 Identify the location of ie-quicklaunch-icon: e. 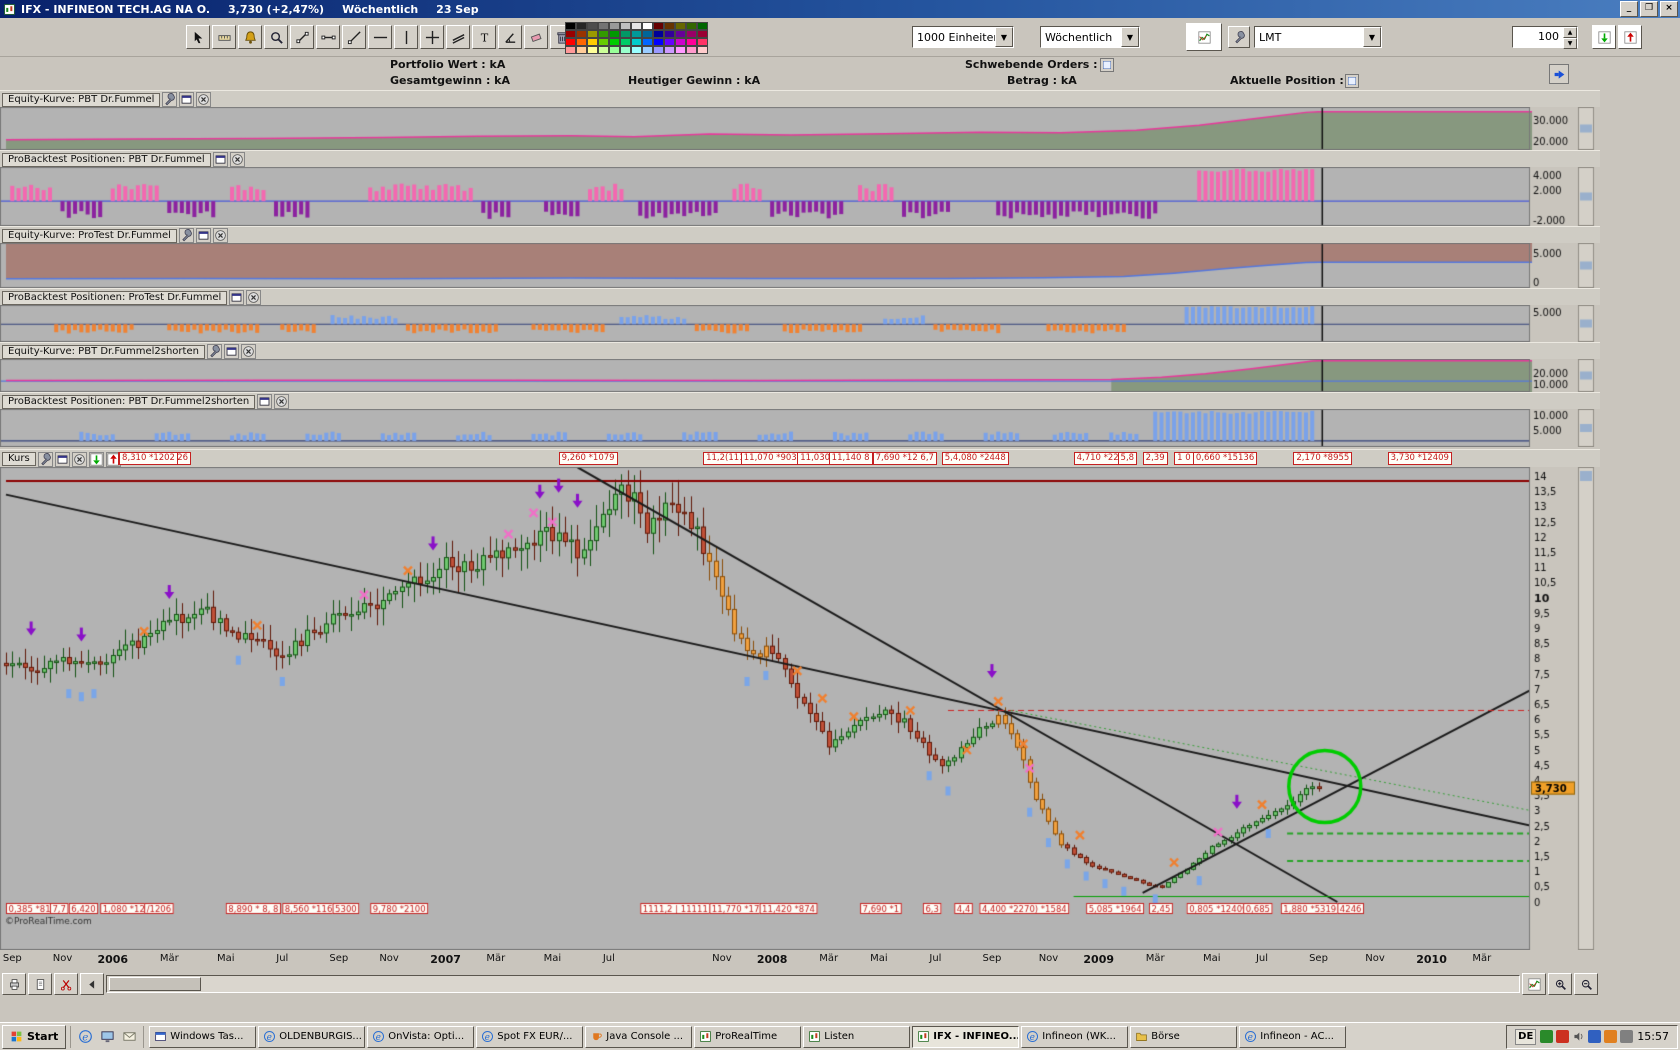
(85, 1037).